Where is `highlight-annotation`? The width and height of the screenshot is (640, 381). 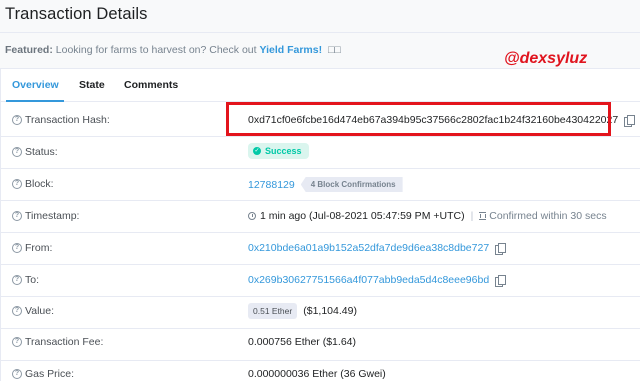
highlight-annotation is located at coordinates (418, 119).